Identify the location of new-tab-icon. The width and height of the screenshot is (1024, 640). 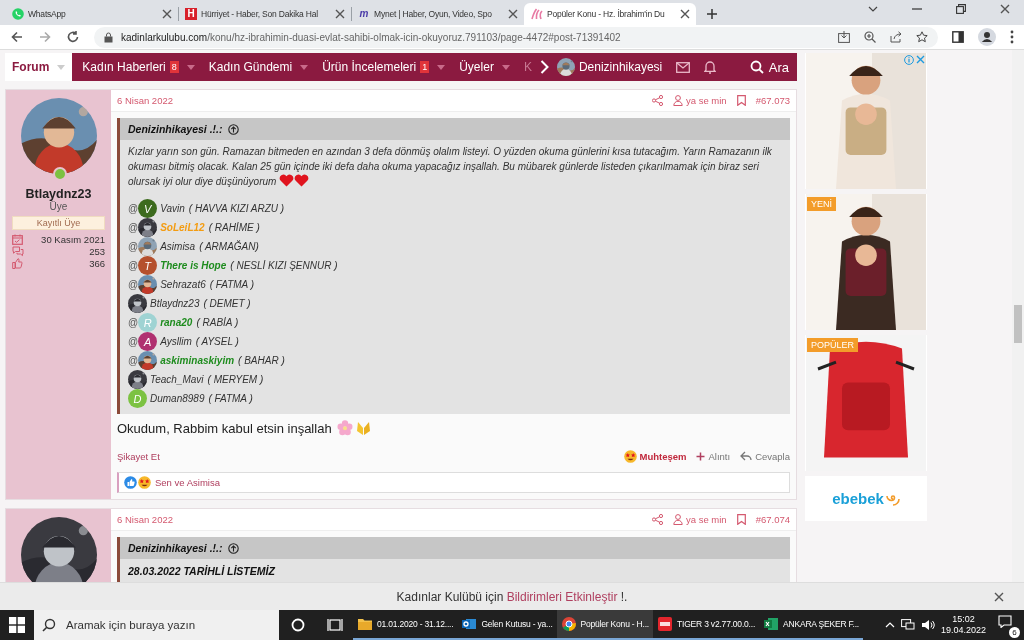
(712, 14).